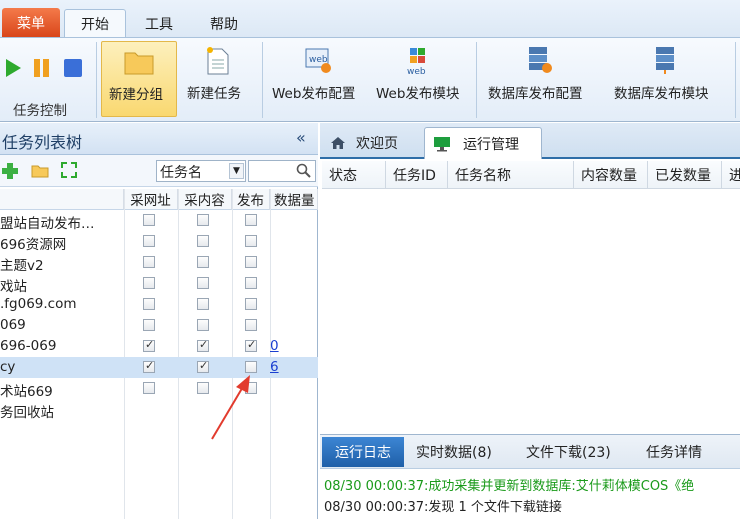 This screenshot has width=740, height=519. What do you see at coordinates (151, 199) in the screenshot?
I see `column-header-collect-url: 采网址` at bounding box center [151, 199].